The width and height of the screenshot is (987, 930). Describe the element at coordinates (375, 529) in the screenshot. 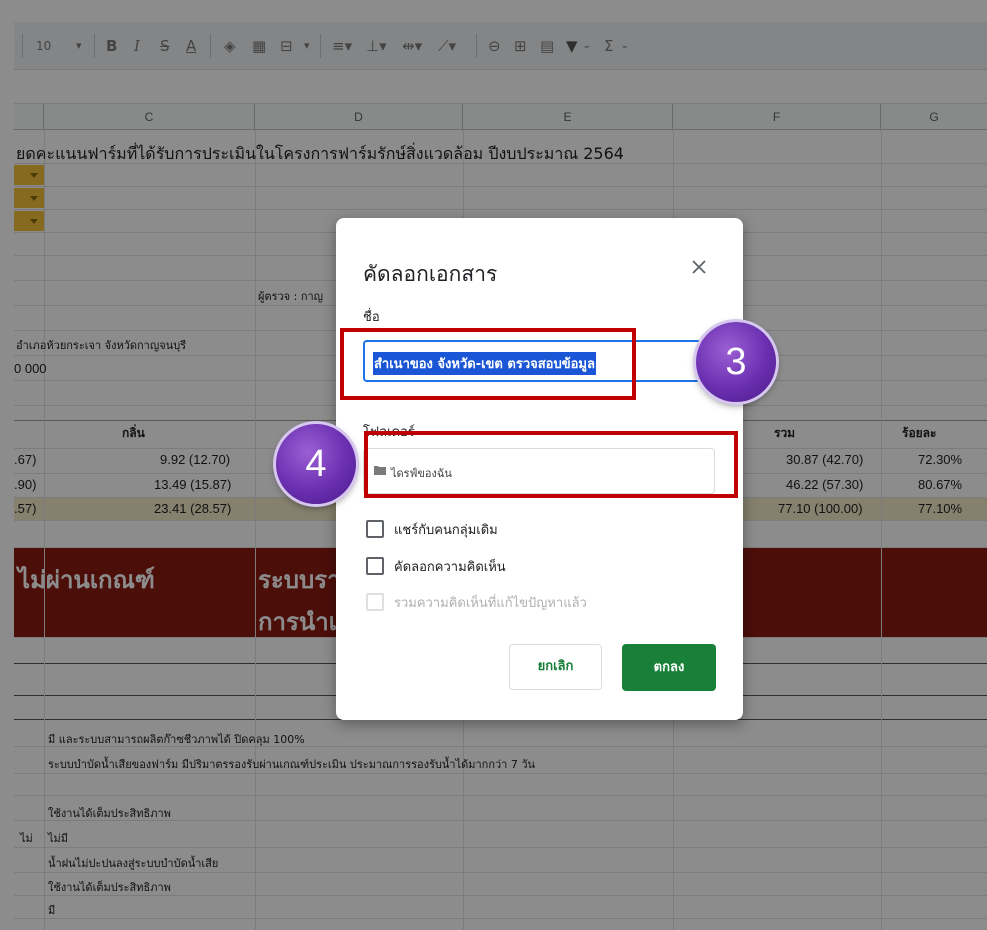

I see `share-checkbox` at that location.